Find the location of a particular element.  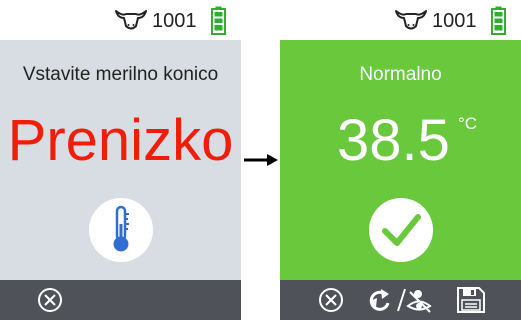

checkmark-badge is located at coordinates (401, 230).